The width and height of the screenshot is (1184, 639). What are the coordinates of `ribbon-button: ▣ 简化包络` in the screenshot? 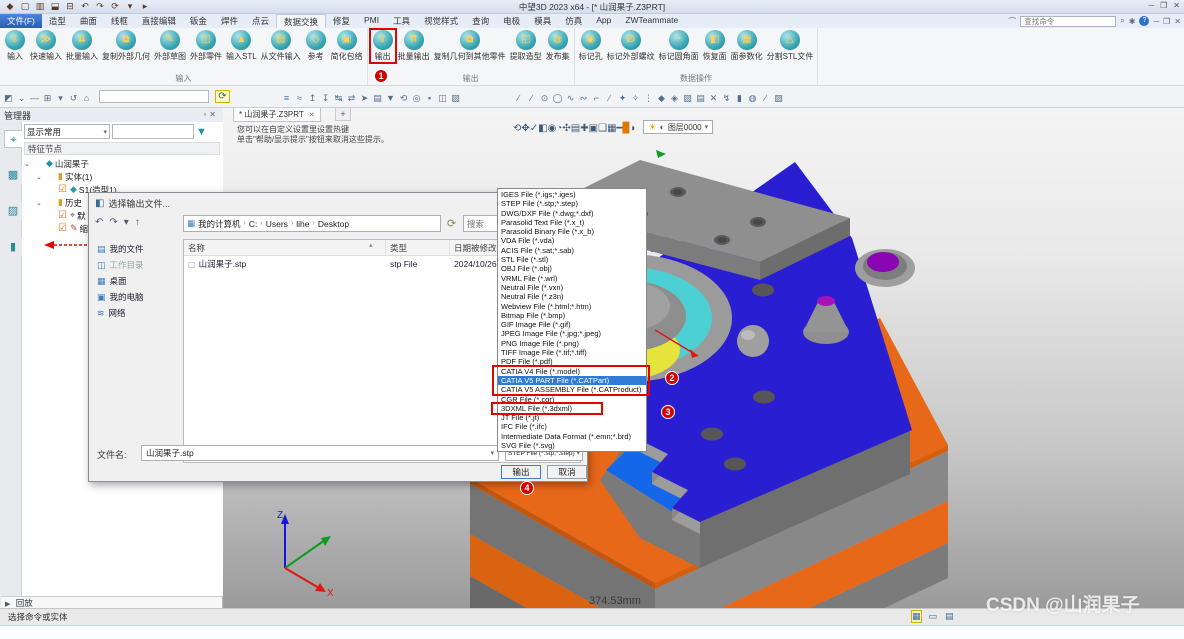 It's located at (347, 46).